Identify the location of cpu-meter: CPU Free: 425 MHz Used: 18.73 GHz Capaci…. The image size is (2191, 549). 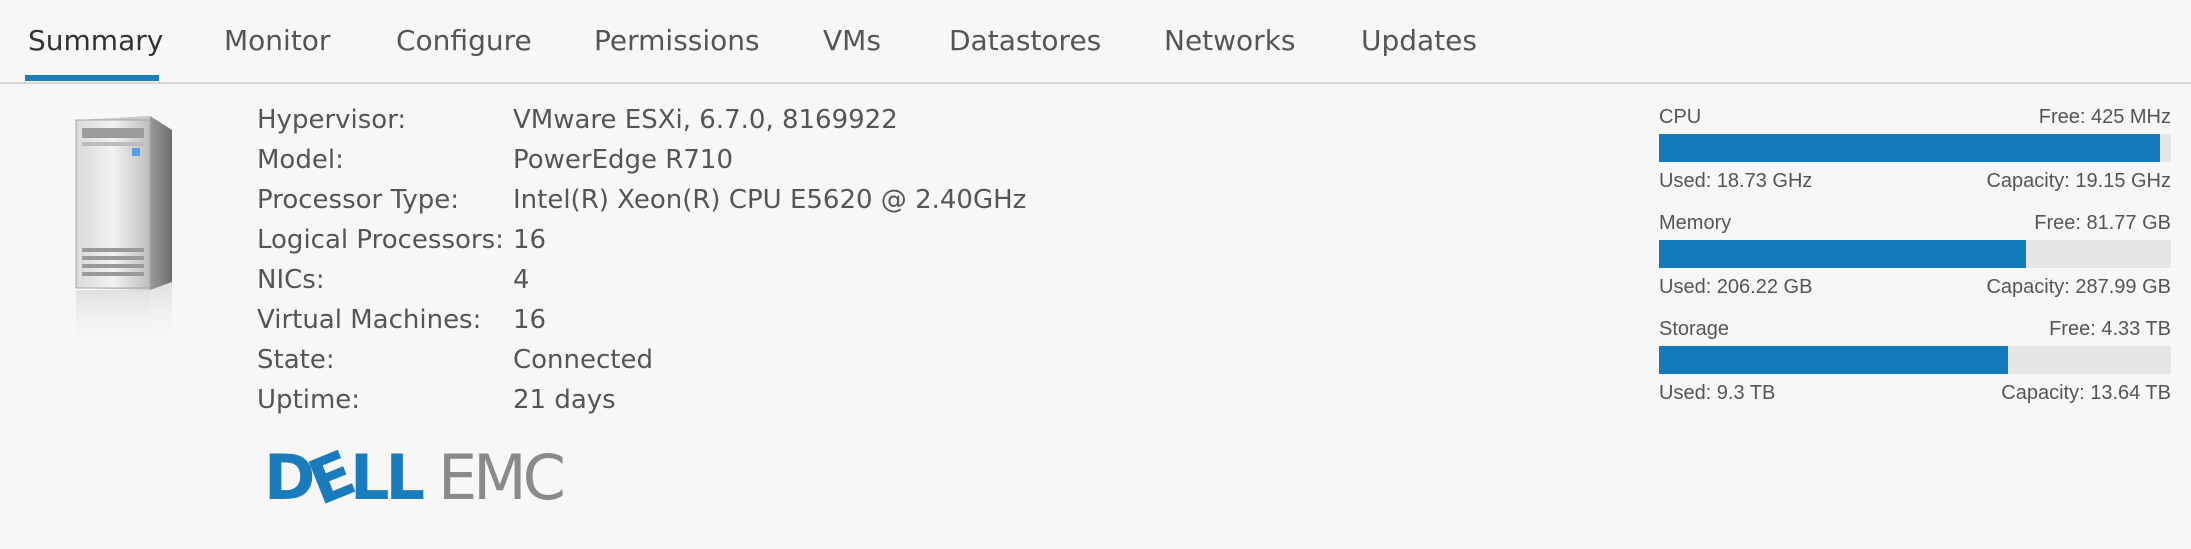
(1915, 159).